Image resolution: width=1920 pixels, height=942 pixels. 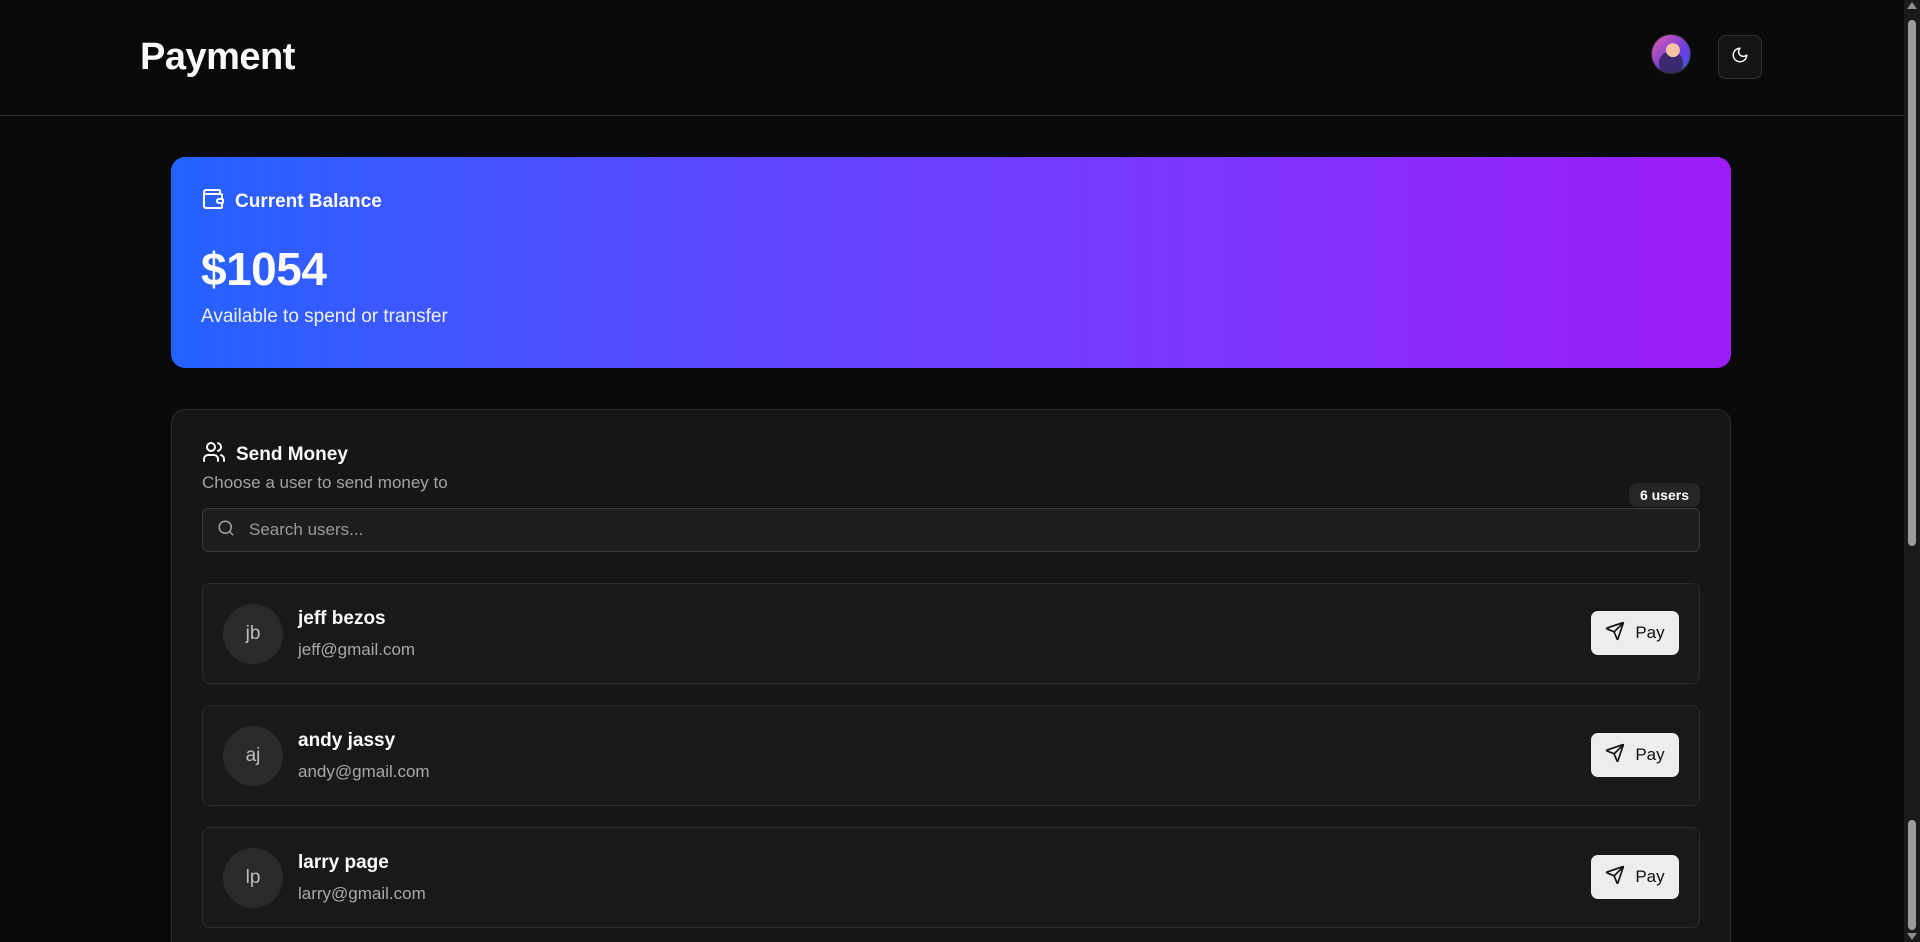 I want to click on avatar: aj, so click(x=253, y=755).